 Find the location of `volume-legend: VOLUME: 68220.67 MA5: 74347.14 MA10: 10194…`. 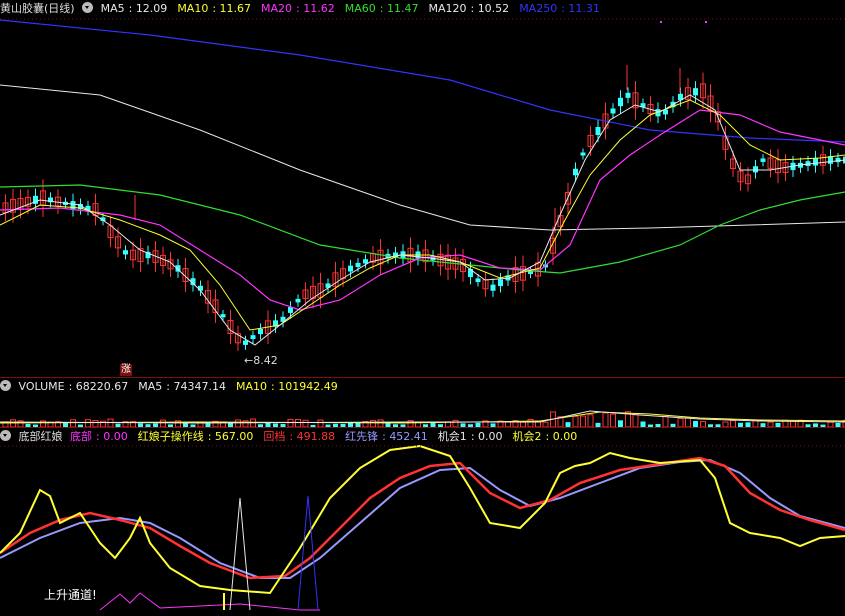

volume-legend: VOLUME: 68220.67 MA5: 74347.14 MA10: 10194… is located at coordinates (422, 387).